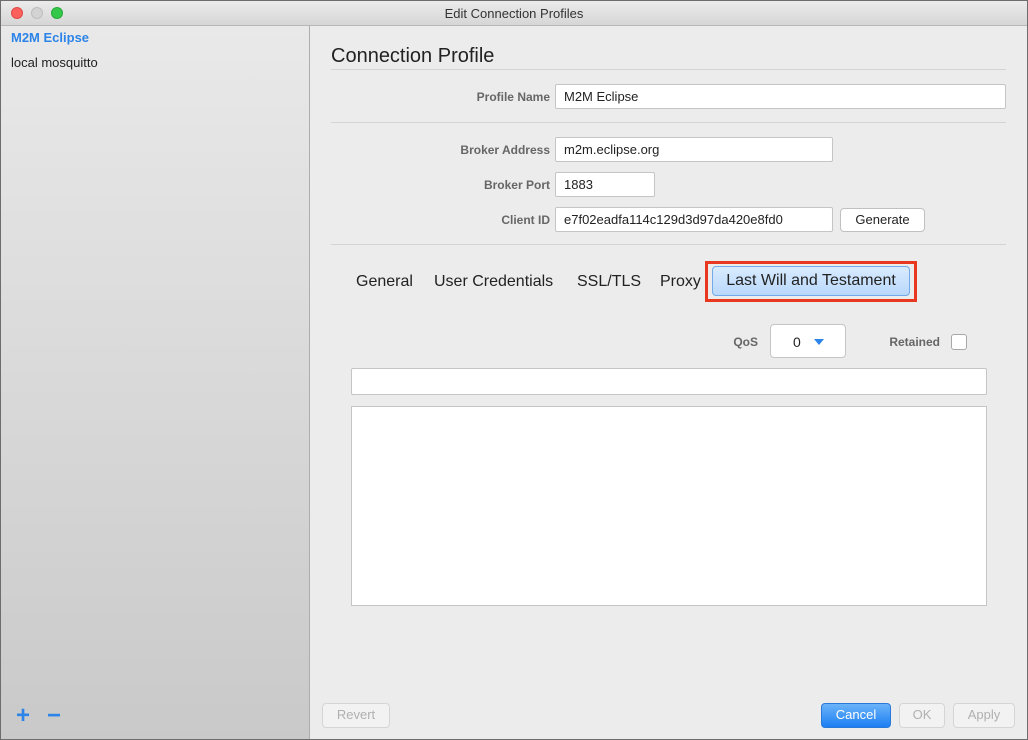 This screenshot has height=740, width=1028. Describe the element at coordinates (797, 342) in the screenshot. I see `qos-value: 0` at that location.